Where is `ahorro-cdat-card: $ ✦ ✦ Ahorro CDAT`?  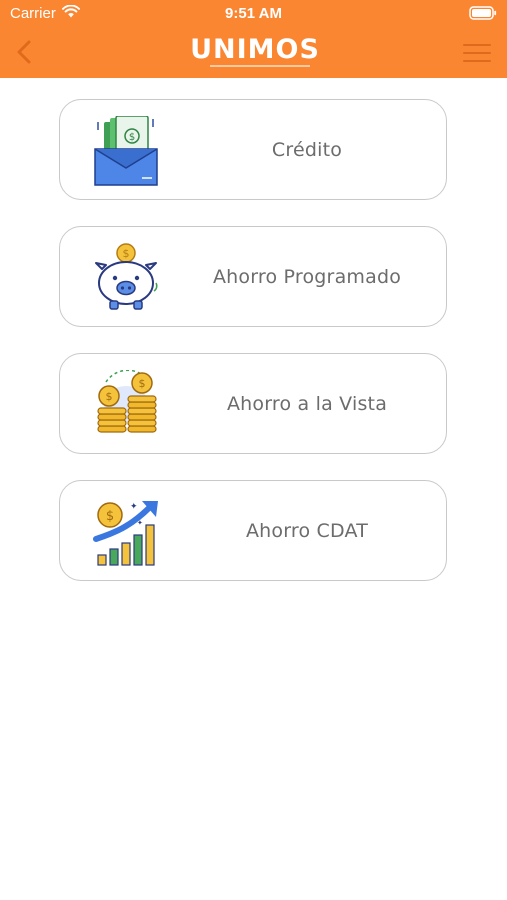
ahorro-cdat-card: $ ✦ ✦ Ahorro CDAT is located at coordinates (253, 530).